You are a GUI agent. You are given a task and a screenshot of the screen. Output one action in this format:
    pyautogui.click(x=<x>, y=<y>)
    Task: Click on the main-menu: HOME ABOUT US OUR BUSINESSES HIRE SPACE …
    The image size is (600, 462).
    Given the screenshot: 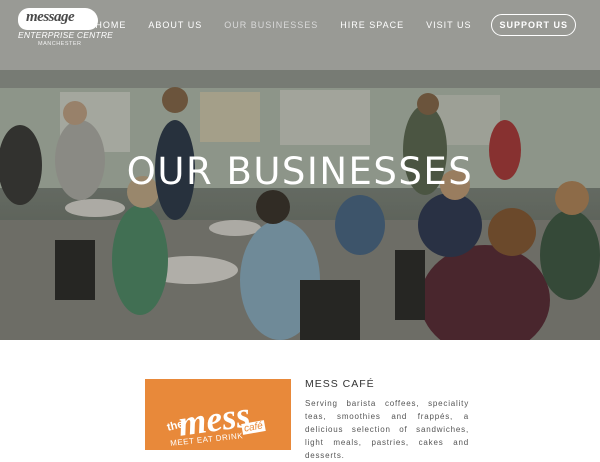 What is the action you would take?
    pyautogui.click(x=324, y=25)
    